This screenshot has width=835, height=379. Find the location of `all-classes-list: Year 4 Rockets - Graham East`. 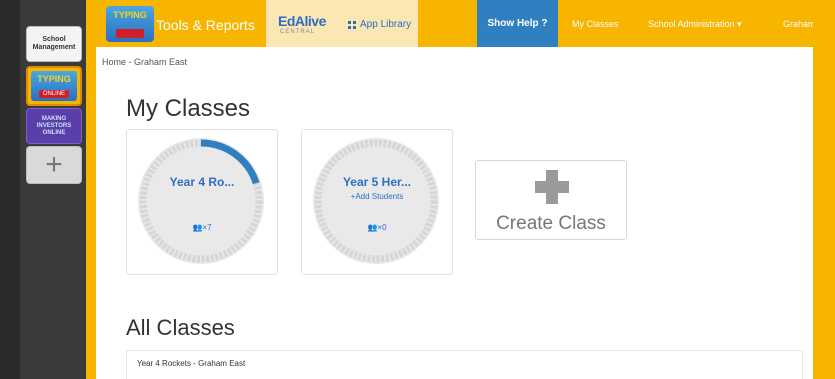

all-classes-list: Year 4 Rockets - Graham East is located at coordinates (464, 364).